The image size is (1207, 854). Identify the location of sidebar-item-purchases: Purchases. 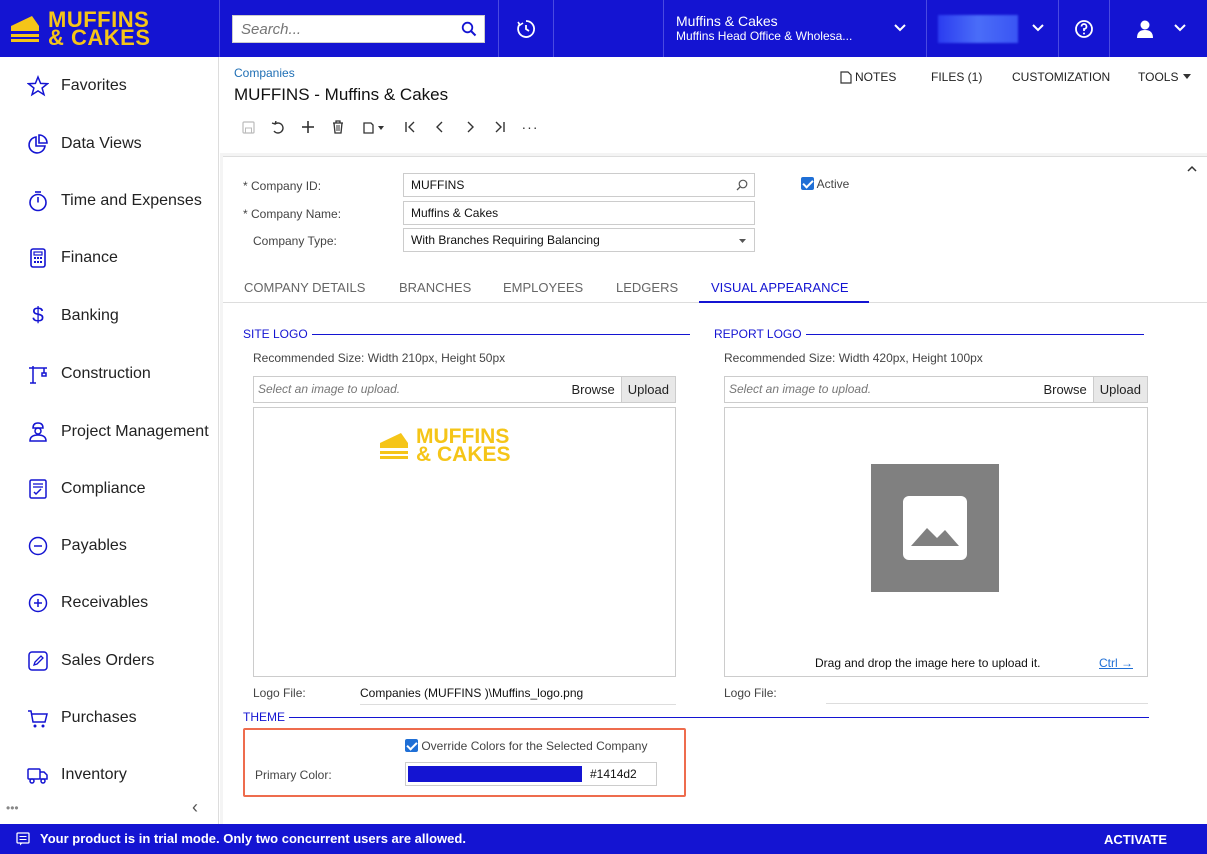
(109, 718).